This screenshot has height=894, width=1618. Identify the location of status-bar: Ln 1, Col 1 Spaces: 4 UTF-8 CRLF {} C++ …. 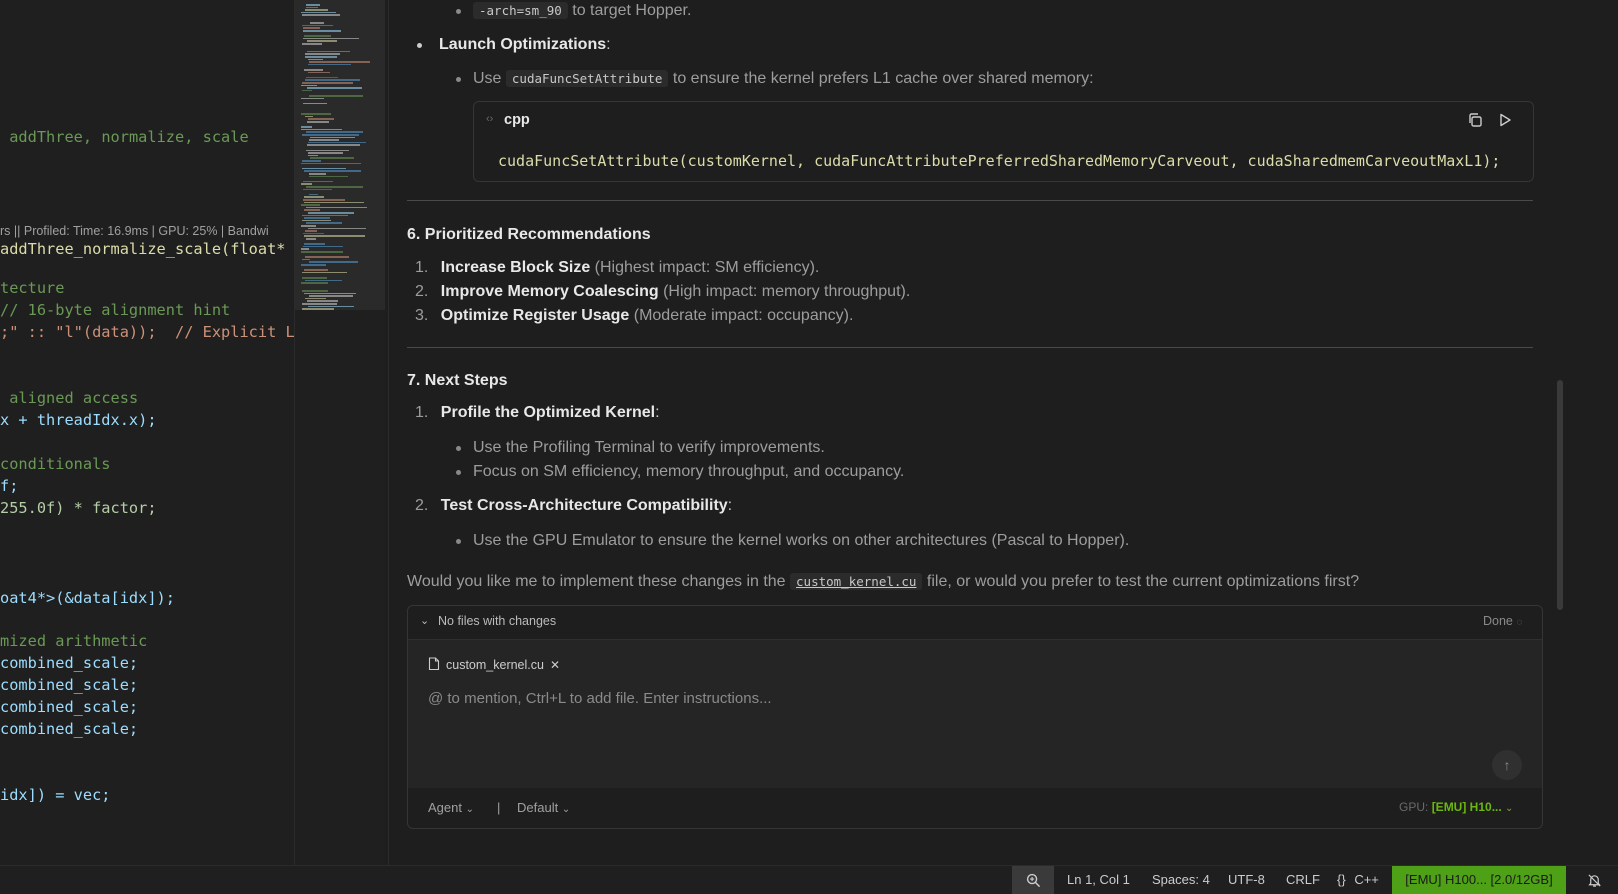
(809, 879).